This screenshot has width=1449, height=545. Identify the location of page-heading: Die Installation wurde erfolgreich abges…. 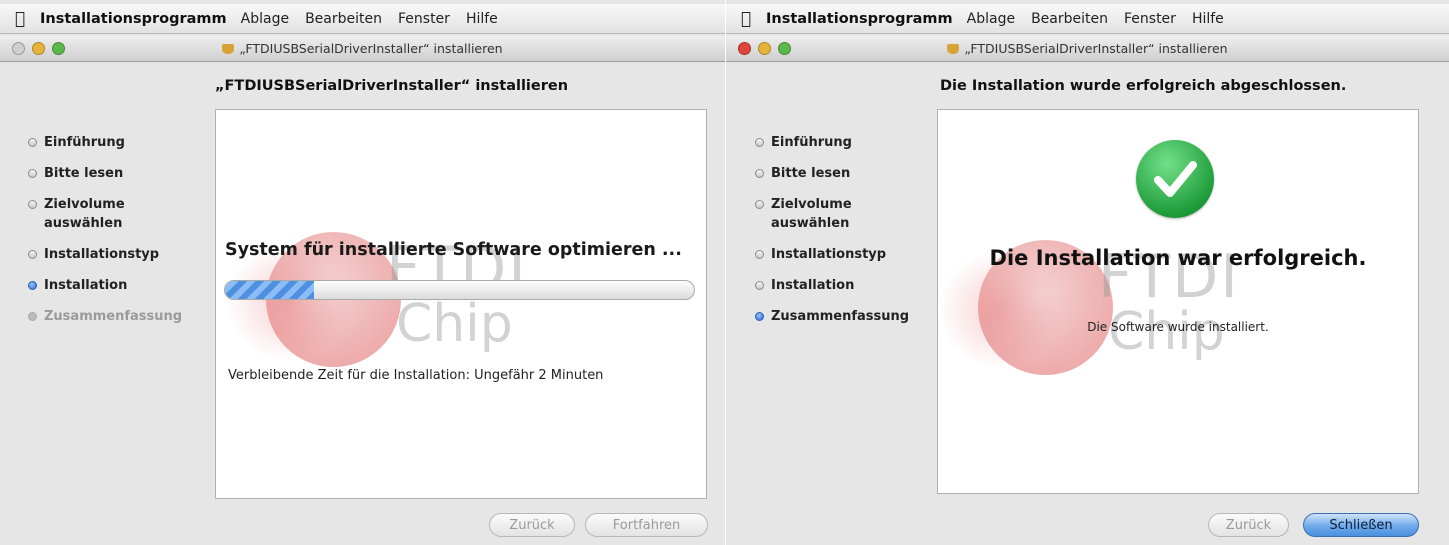
(1143, 86).